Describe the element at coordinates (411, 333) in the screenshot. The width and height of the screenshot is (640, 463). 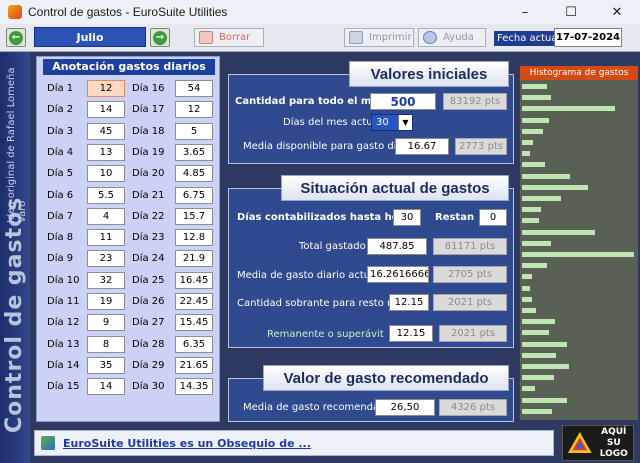
I see `surplus-value: 12.15` at that location.